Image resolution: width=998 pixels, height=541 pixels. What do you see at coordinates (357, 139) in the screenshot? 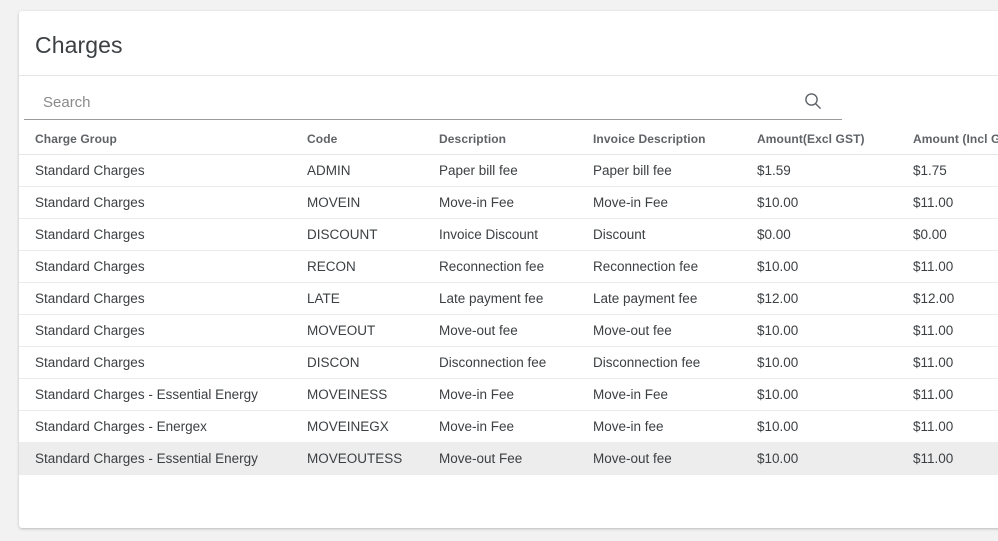
I see `column-header-code: Code` at bounding box center [357, 139].